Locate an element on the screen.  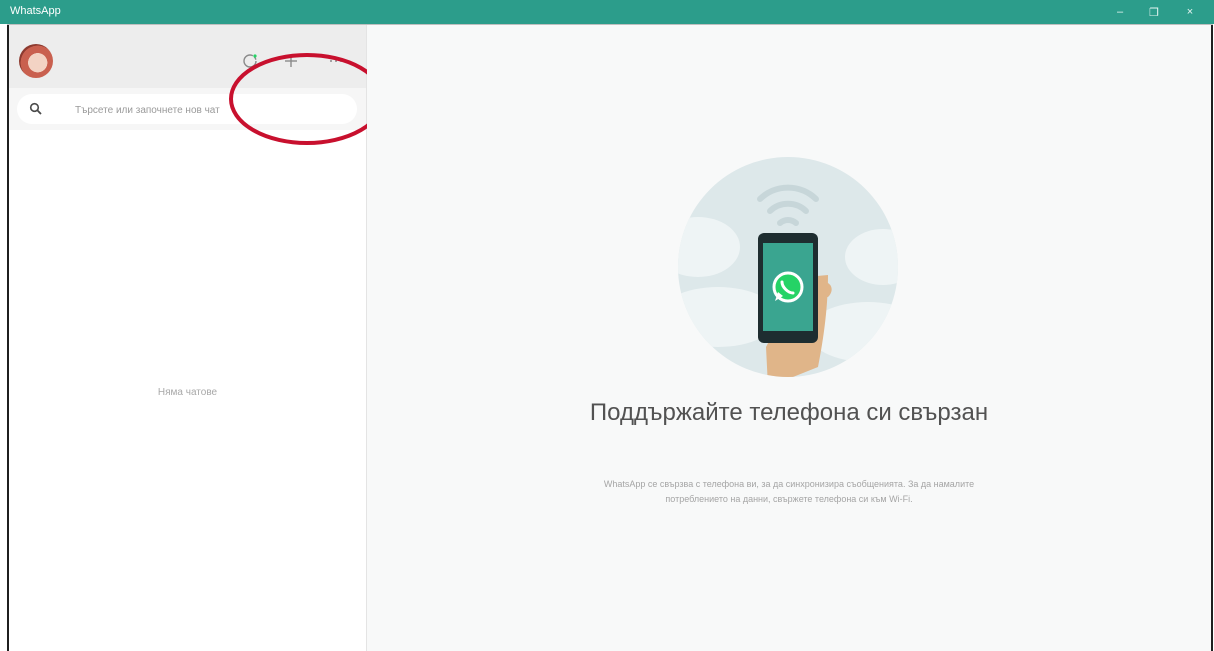
restore-button: ❐ is located at coordinates (1154, 12).